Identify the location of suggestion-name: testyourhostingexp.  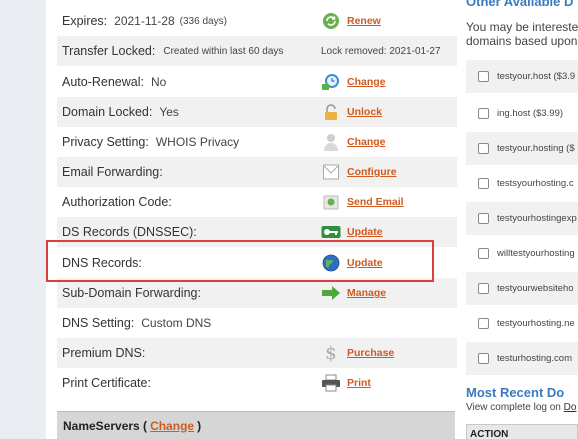
(537, 218).